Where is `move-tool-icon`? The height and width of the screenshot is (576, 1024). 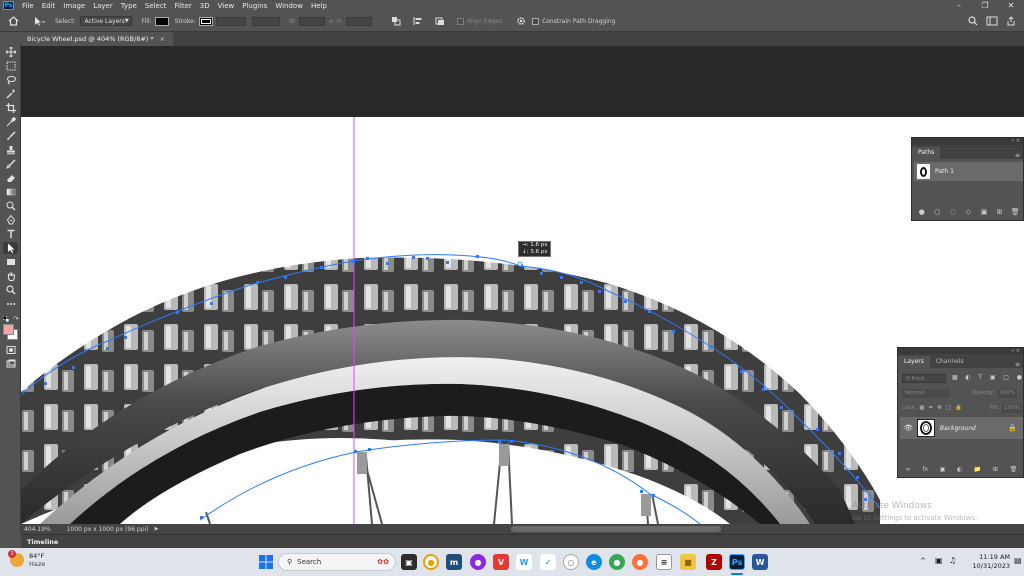
move-tool-icon is located at coordinates (10, 52).